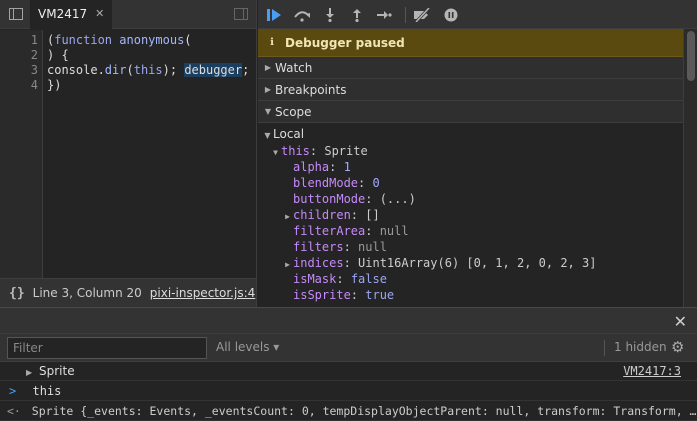  What do you see at coordinates (470, 90) in the screenshot?
I see `section-breakpoints: ▶ Breakpoints` at bounding box center [470, 90].